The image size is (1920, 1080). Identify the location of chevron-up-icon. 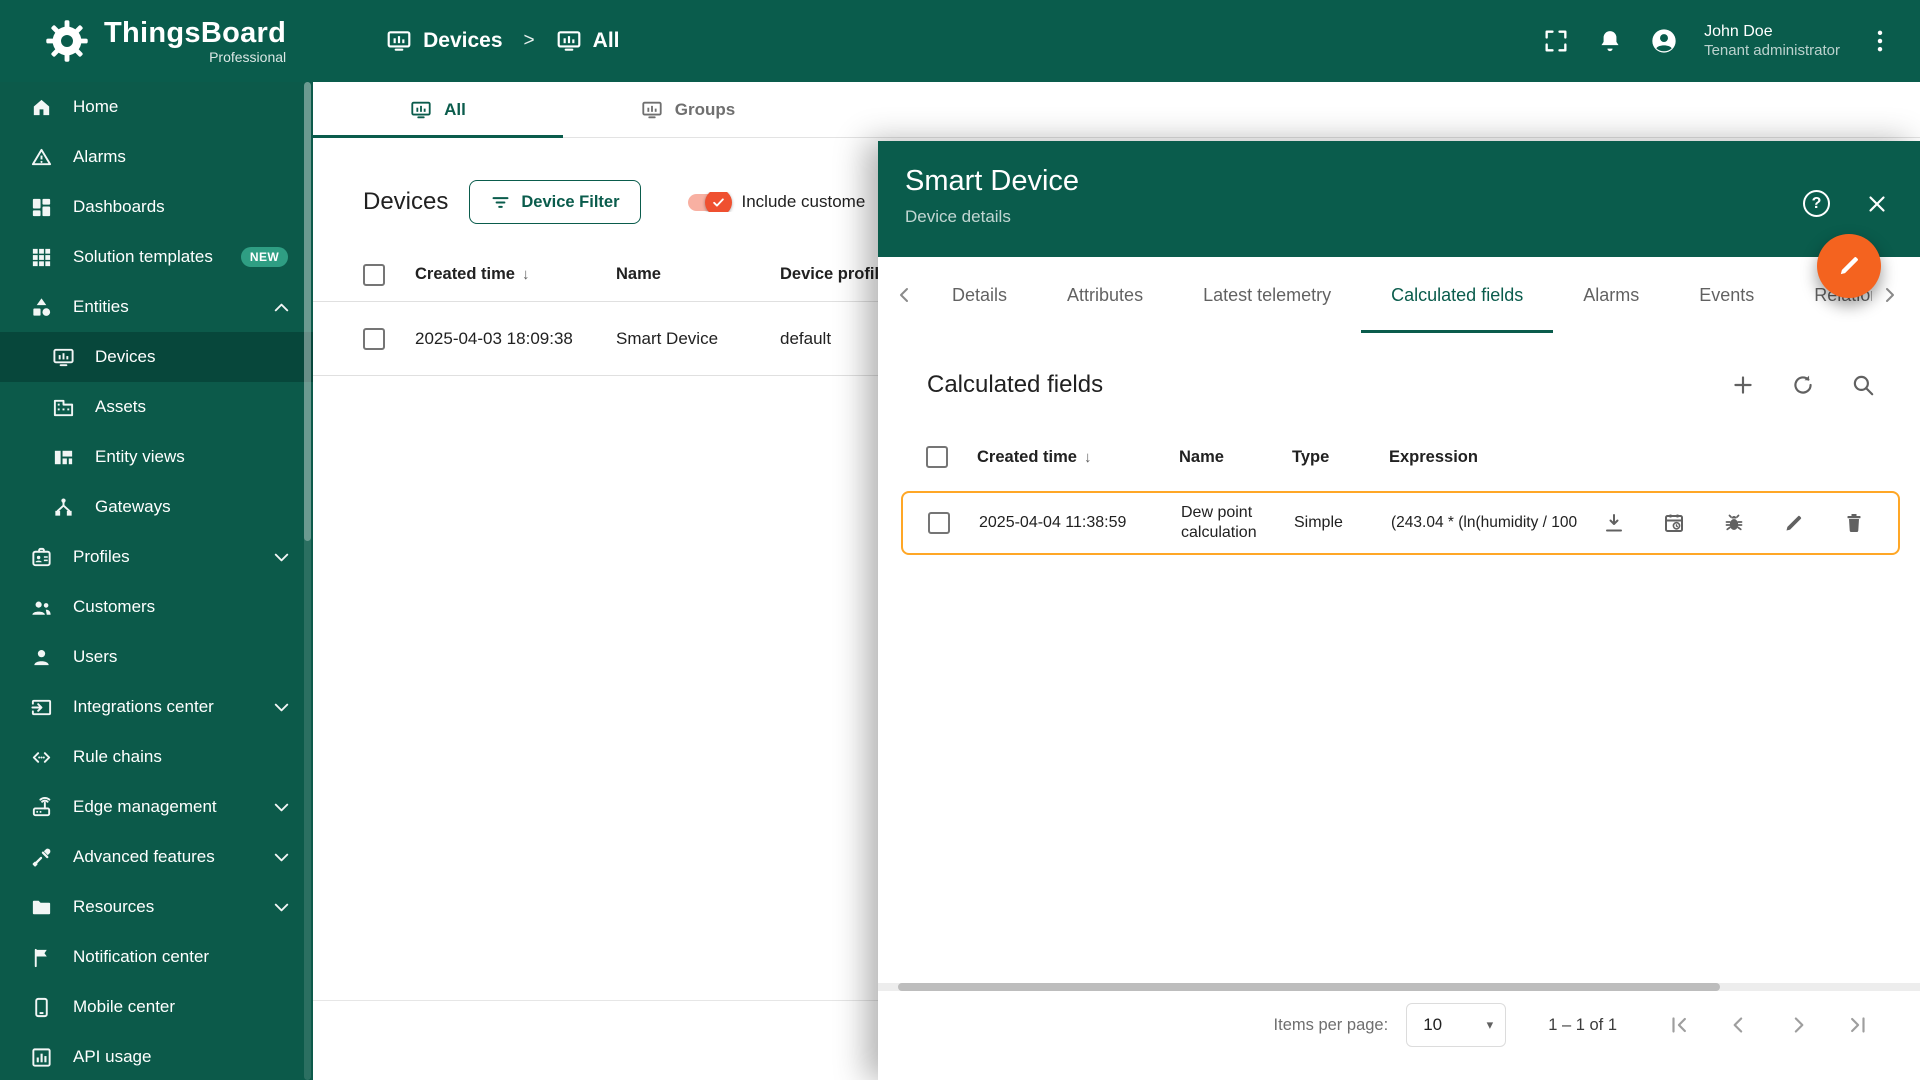
(281, 307).